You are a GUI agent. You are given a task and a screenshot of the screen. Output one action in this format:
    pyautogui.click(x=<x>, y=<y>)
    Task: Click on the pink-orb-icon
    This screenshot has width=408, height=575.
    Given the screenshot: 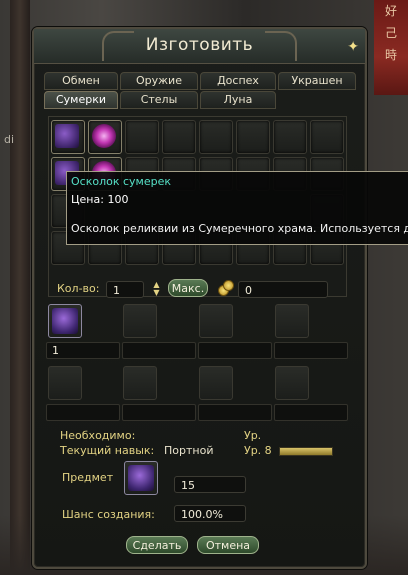 What is the action you would take?
    pyautogui.click(x=104, y=136)
    